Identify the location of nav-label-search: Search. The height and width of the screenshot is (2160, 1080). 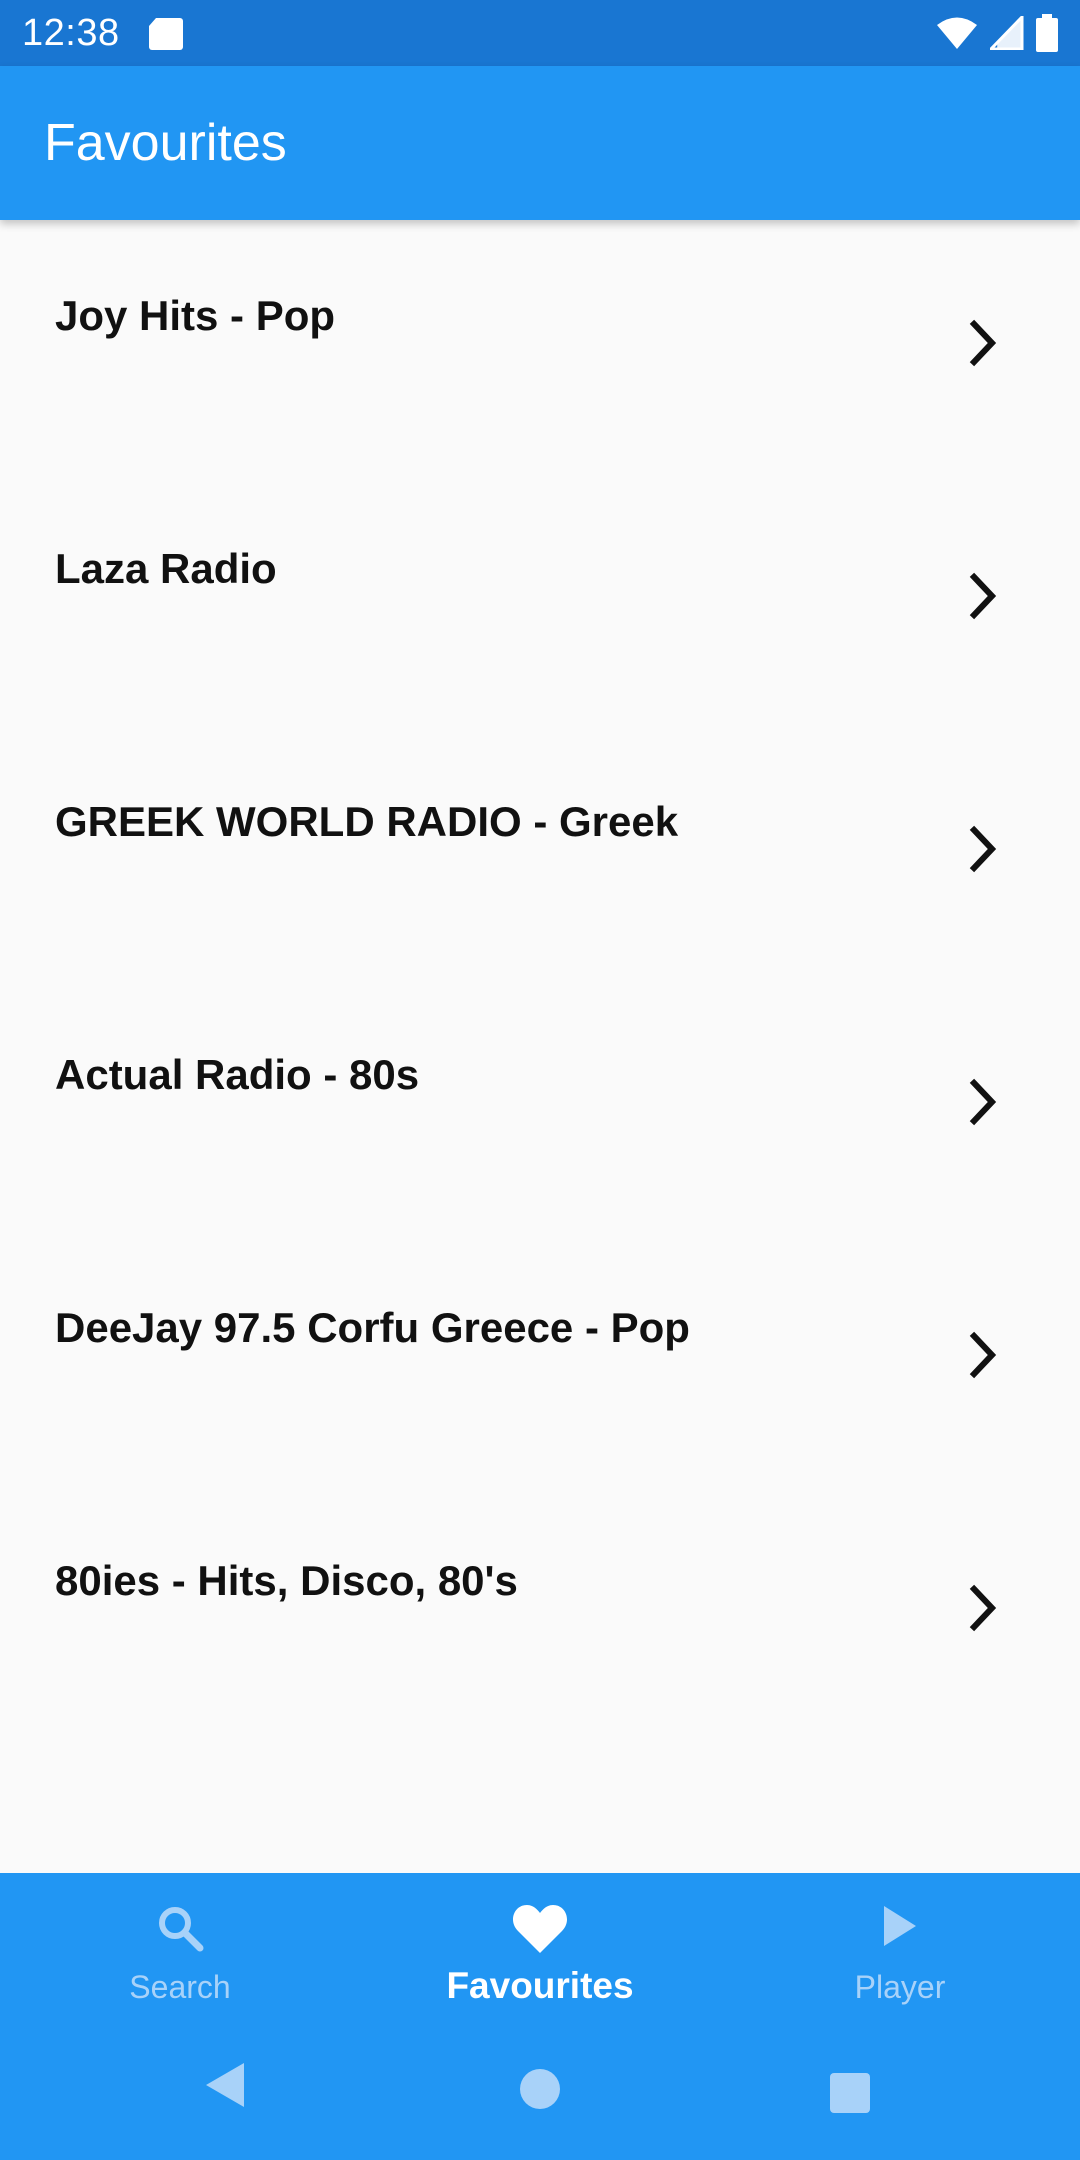
(180, 1987).